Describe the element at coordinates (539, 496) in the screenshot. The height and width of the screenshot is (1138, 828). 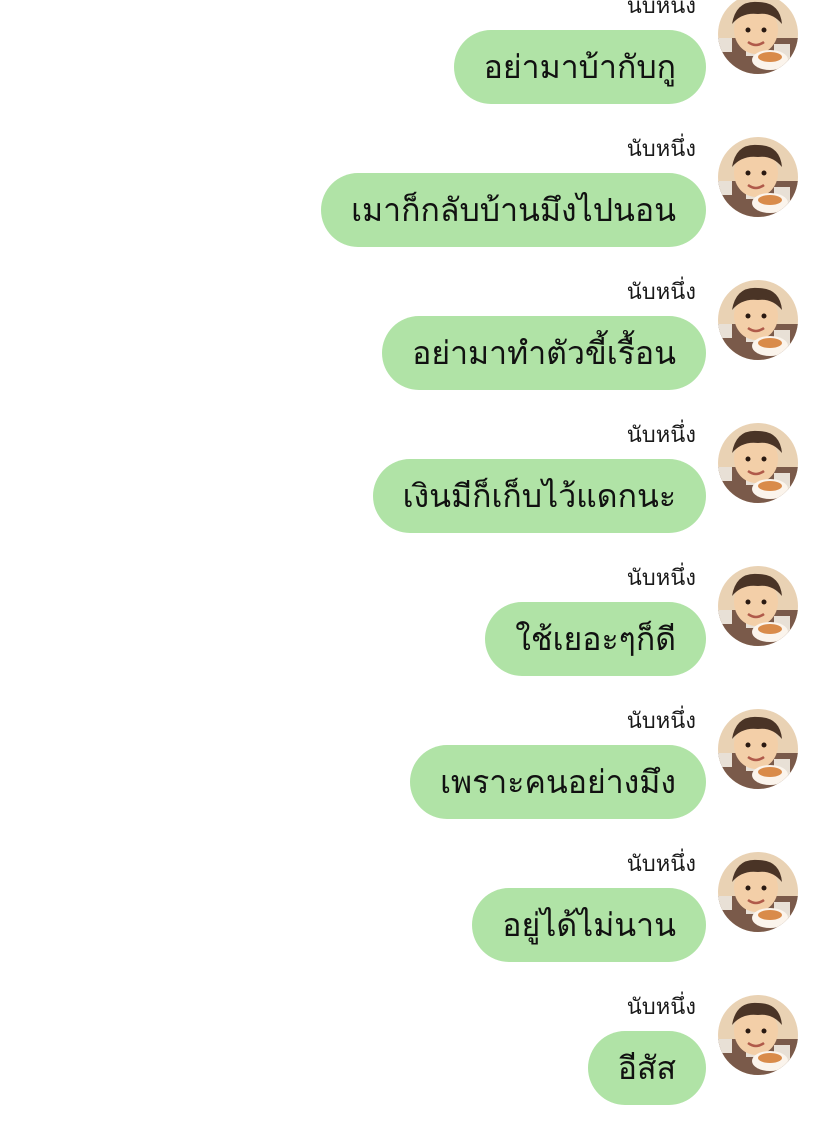
I see `message-bubble: เงินมีก็เก็บไว้แดกนะ` at that location.